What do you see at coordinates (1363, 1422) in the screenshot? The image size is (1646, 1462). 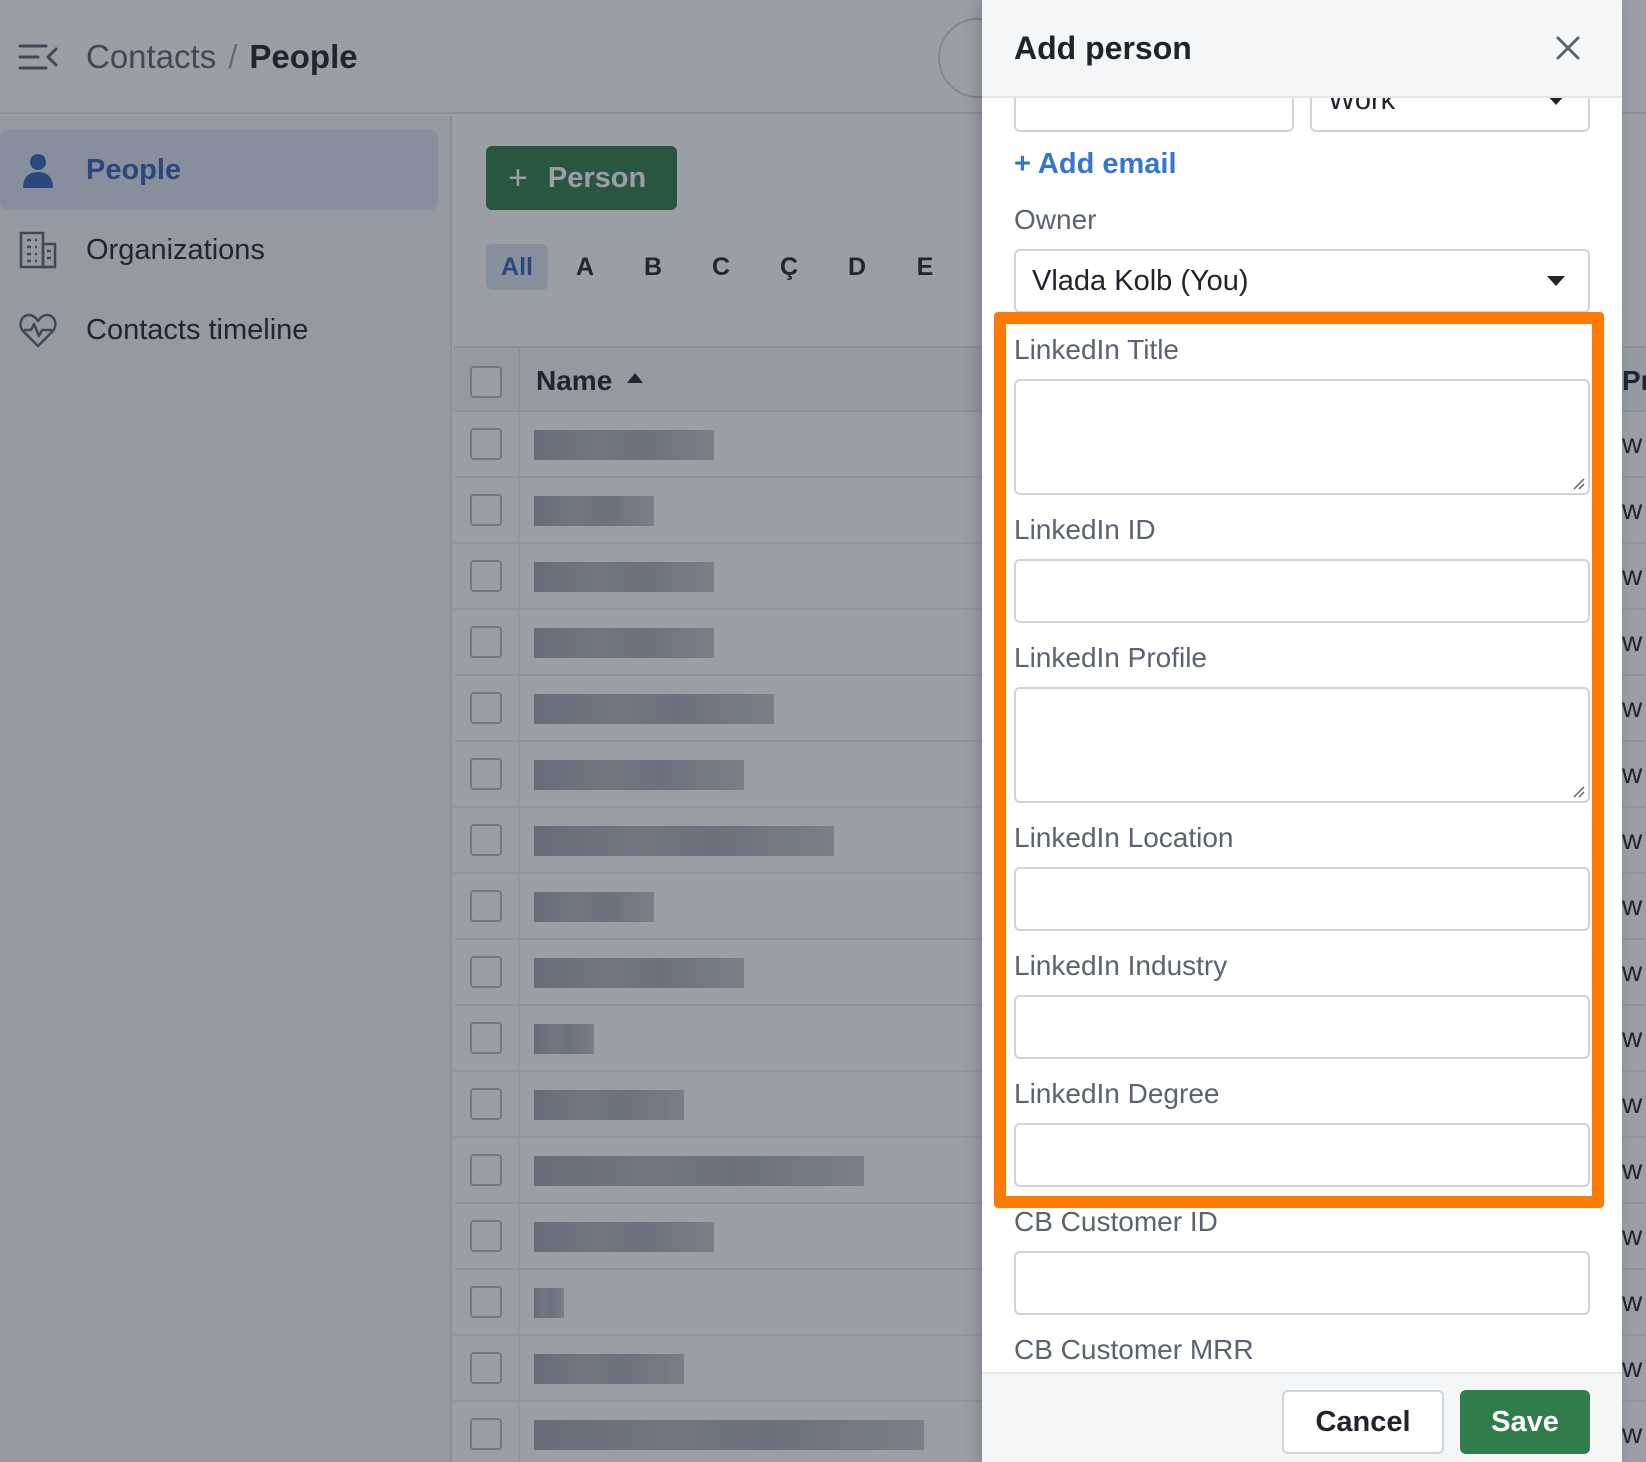 I see `cancel-button: Cancel` at bounding box center [1363, 1422].